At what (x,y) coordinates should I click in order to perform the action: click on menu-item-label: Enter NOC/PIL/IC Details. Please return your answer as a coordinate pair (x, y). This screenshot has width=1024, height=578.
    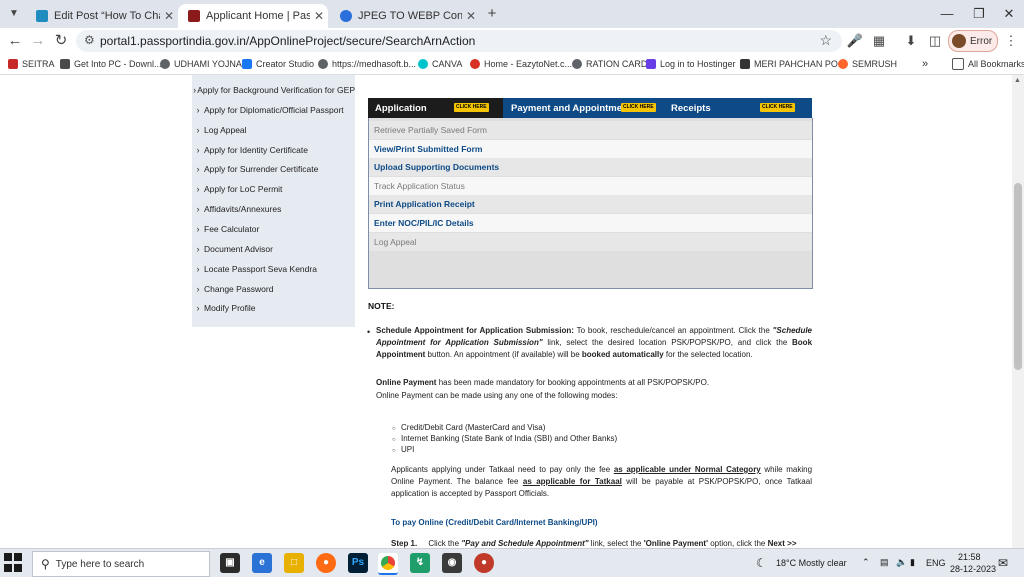
    Looking at the image, I should click on (424, 223).